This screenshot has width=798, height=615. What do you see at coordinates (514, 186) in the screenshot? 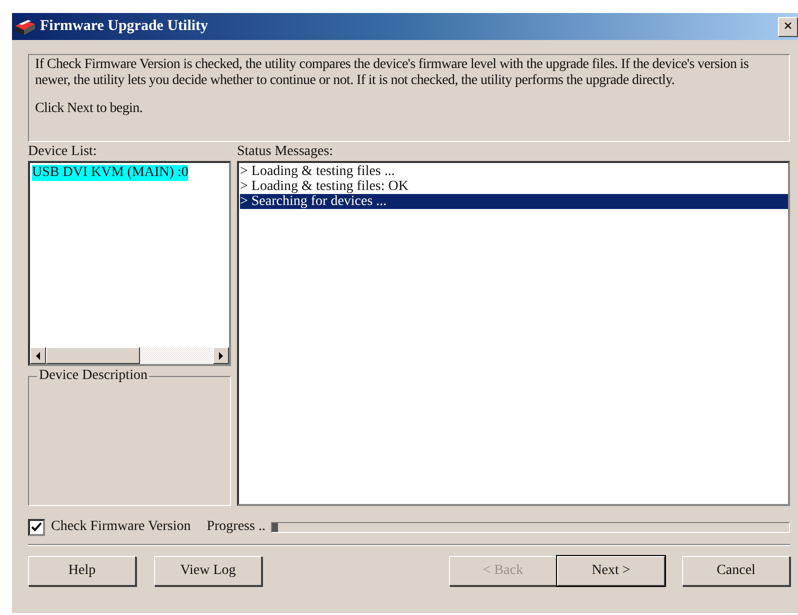
I see `status-message: > Loading & testing files: OK` at bounding box center [514, 186].